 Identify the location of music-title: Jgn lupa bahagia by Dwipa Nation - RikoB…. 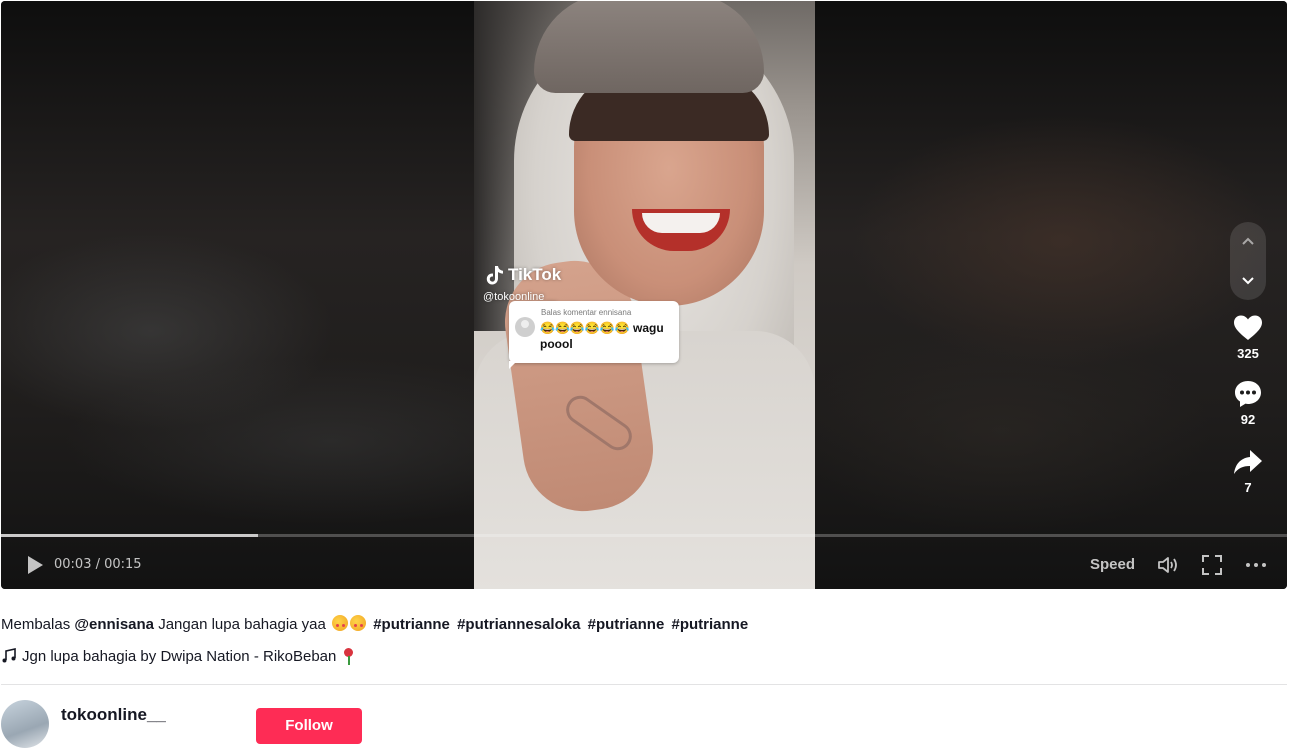
(179, 656).